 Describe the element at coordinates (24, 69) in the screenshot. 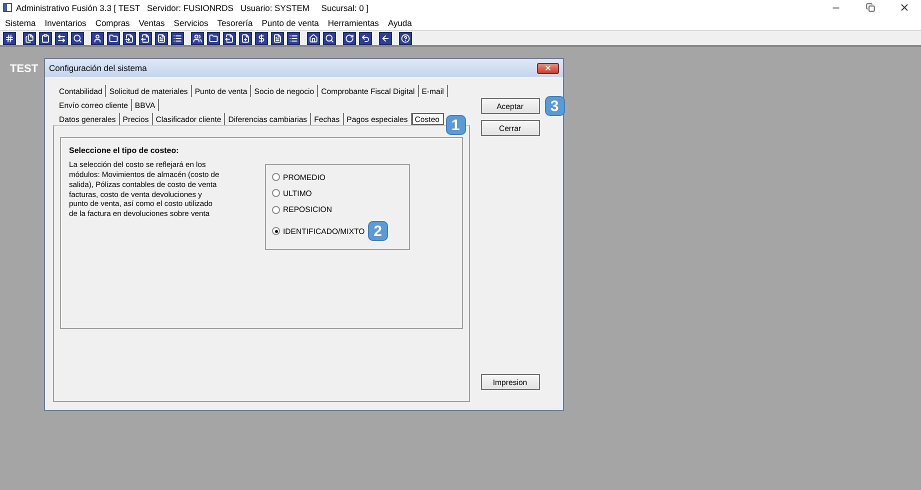

I see `desktop-label: TEST` at that location.